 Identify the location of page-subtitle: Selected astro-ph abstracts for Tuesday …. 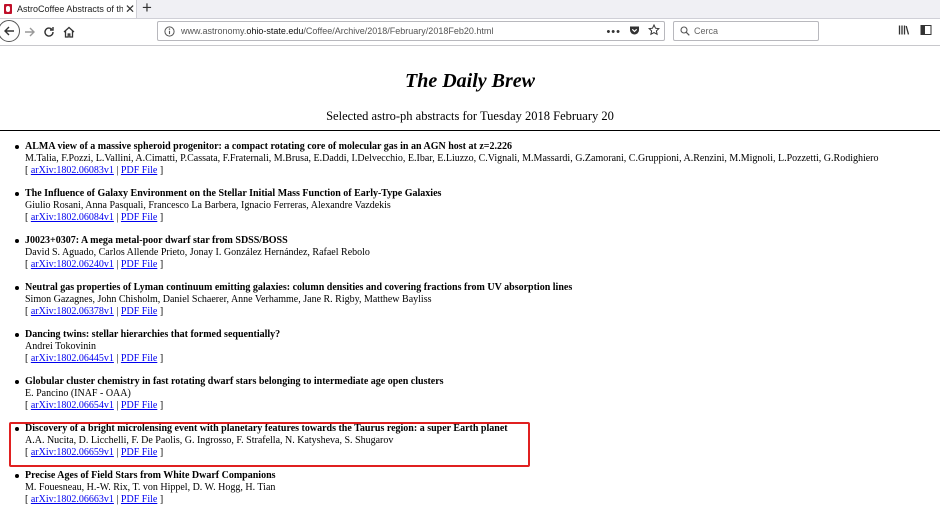
(470, 116).